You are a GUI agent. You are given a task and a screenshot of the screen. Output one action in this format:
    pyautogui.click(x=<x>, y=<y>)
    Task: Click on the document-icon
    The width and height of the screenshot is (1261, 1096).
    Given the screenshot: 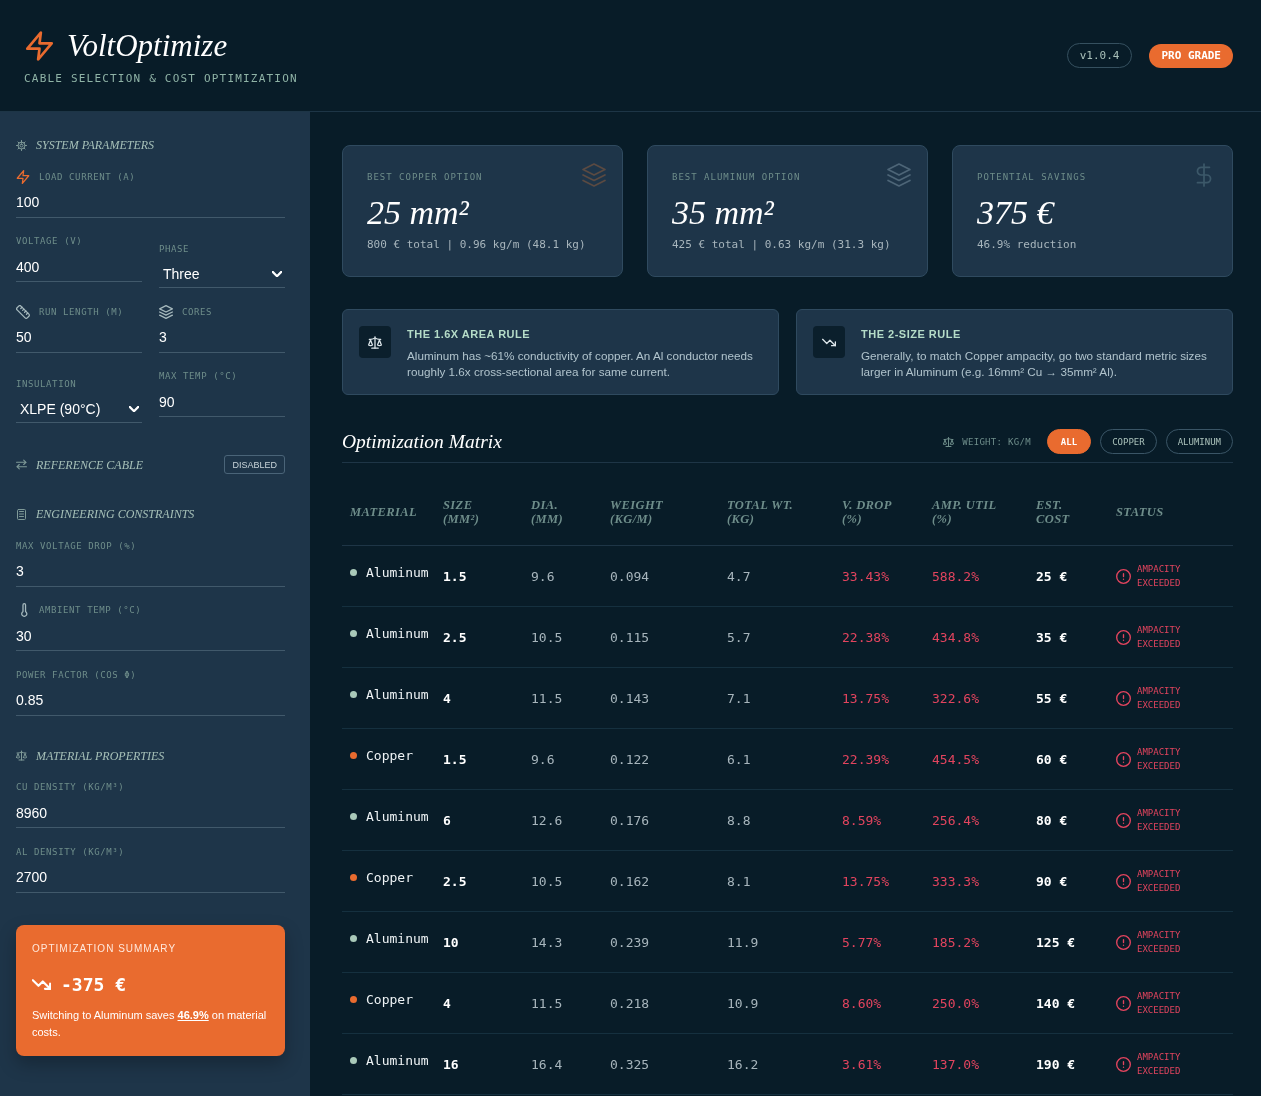 What is the action you would take?
    pyautogui.click(x=21, y=514)
    